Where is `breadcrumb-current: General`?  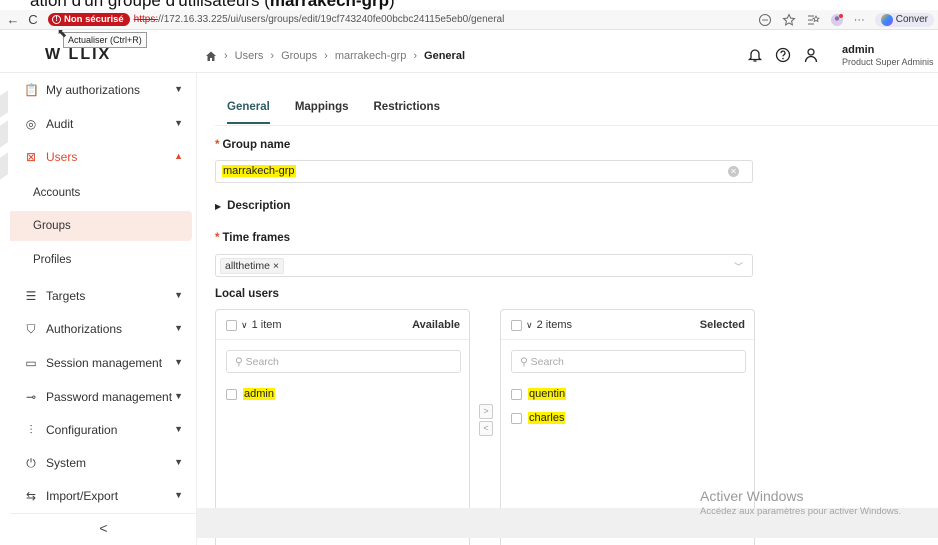 breadcrumb-current: General is located at coordinates (444, 56).